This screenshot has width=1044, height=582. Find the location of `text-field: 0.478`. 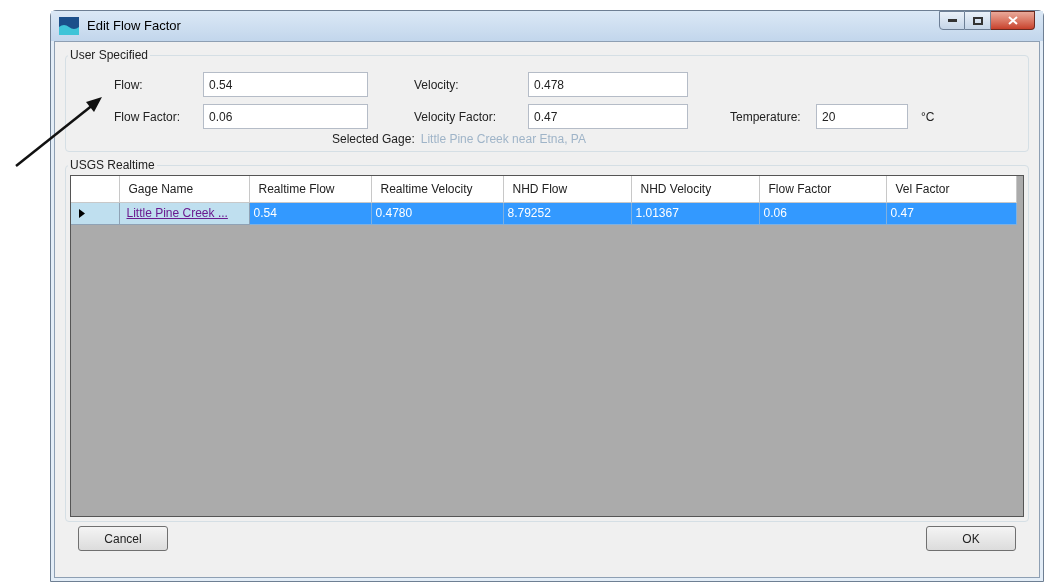

text-field: 0.478 is located at coordinates (608, 84).